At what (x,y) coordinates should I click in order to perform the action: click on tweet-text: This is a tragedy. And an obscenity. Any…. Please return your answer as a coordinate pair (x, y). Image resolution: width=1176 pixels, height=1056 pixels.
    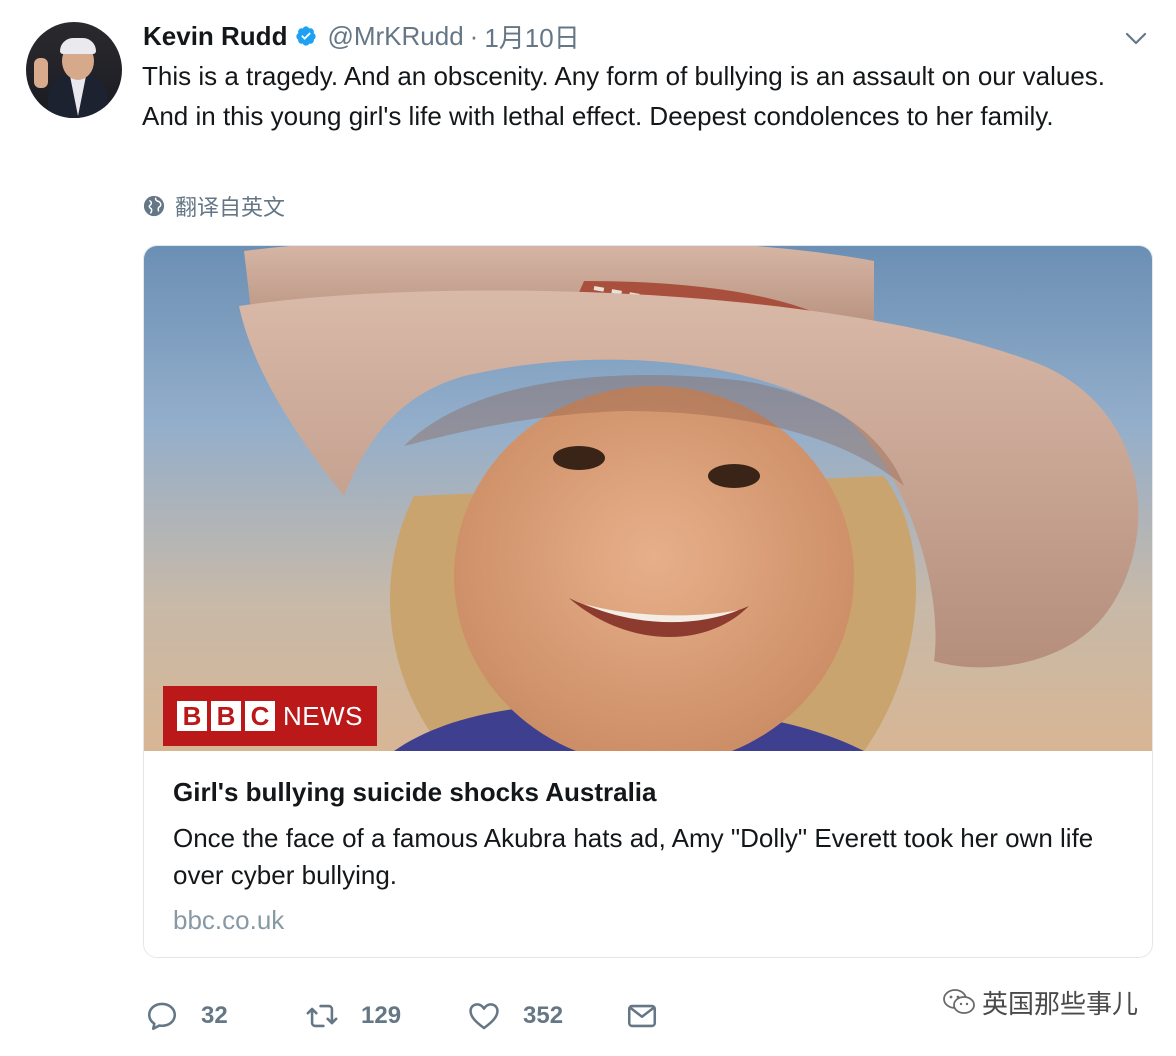
    Looking at the image, I should click on (624, 96).